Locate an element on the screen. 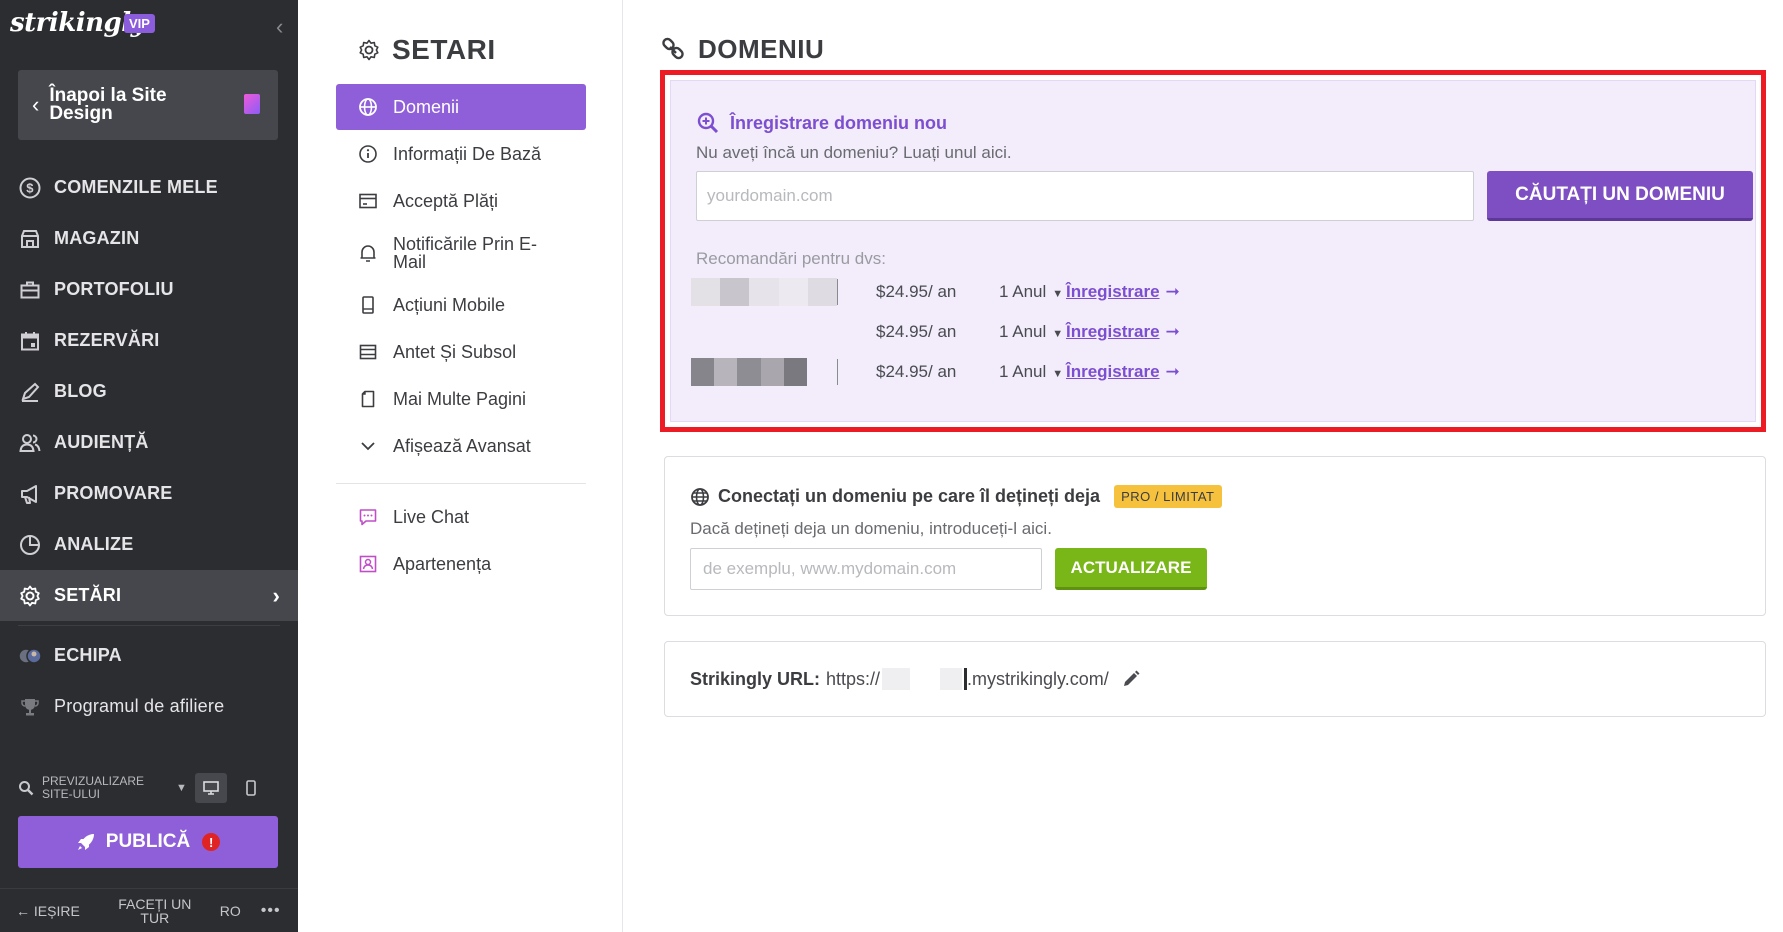 The image size is (1783, 932). register-heading: Înregistrare domeniu nou is located at coordinates (821, 123).